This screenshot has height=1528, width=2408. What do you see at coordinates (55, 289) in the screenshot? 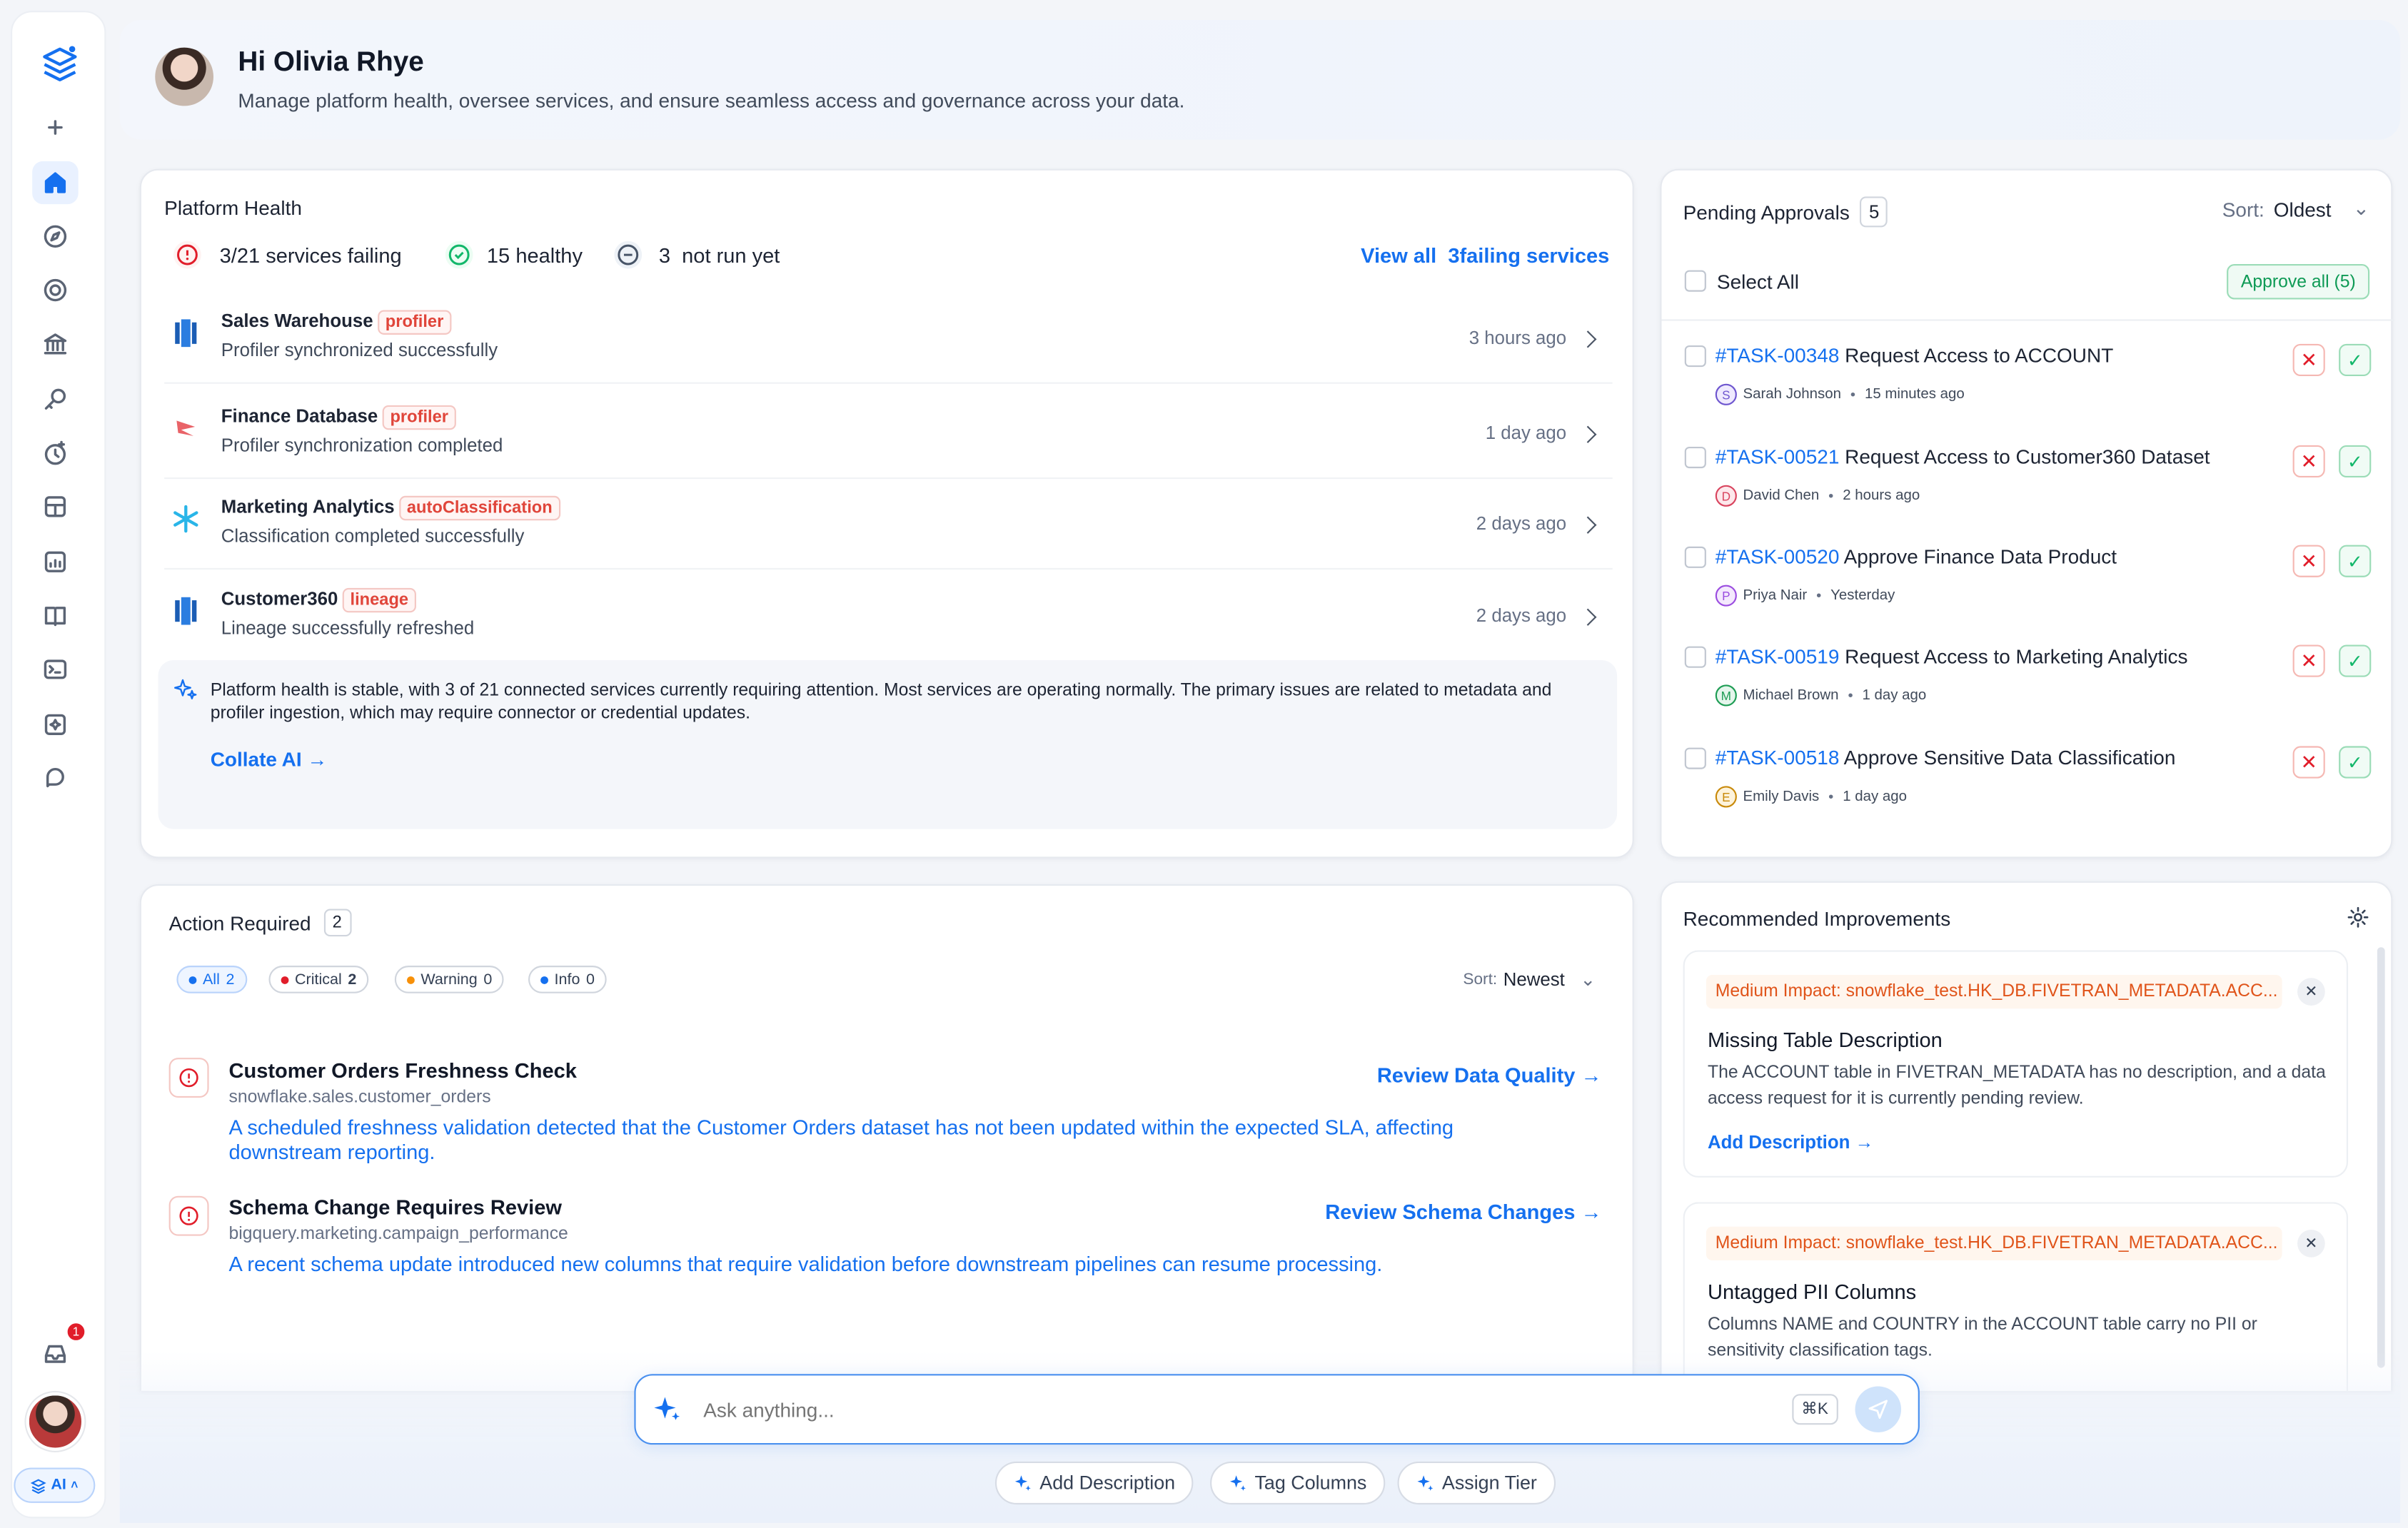
I see `target-icon` at bounding box center [55, 289].